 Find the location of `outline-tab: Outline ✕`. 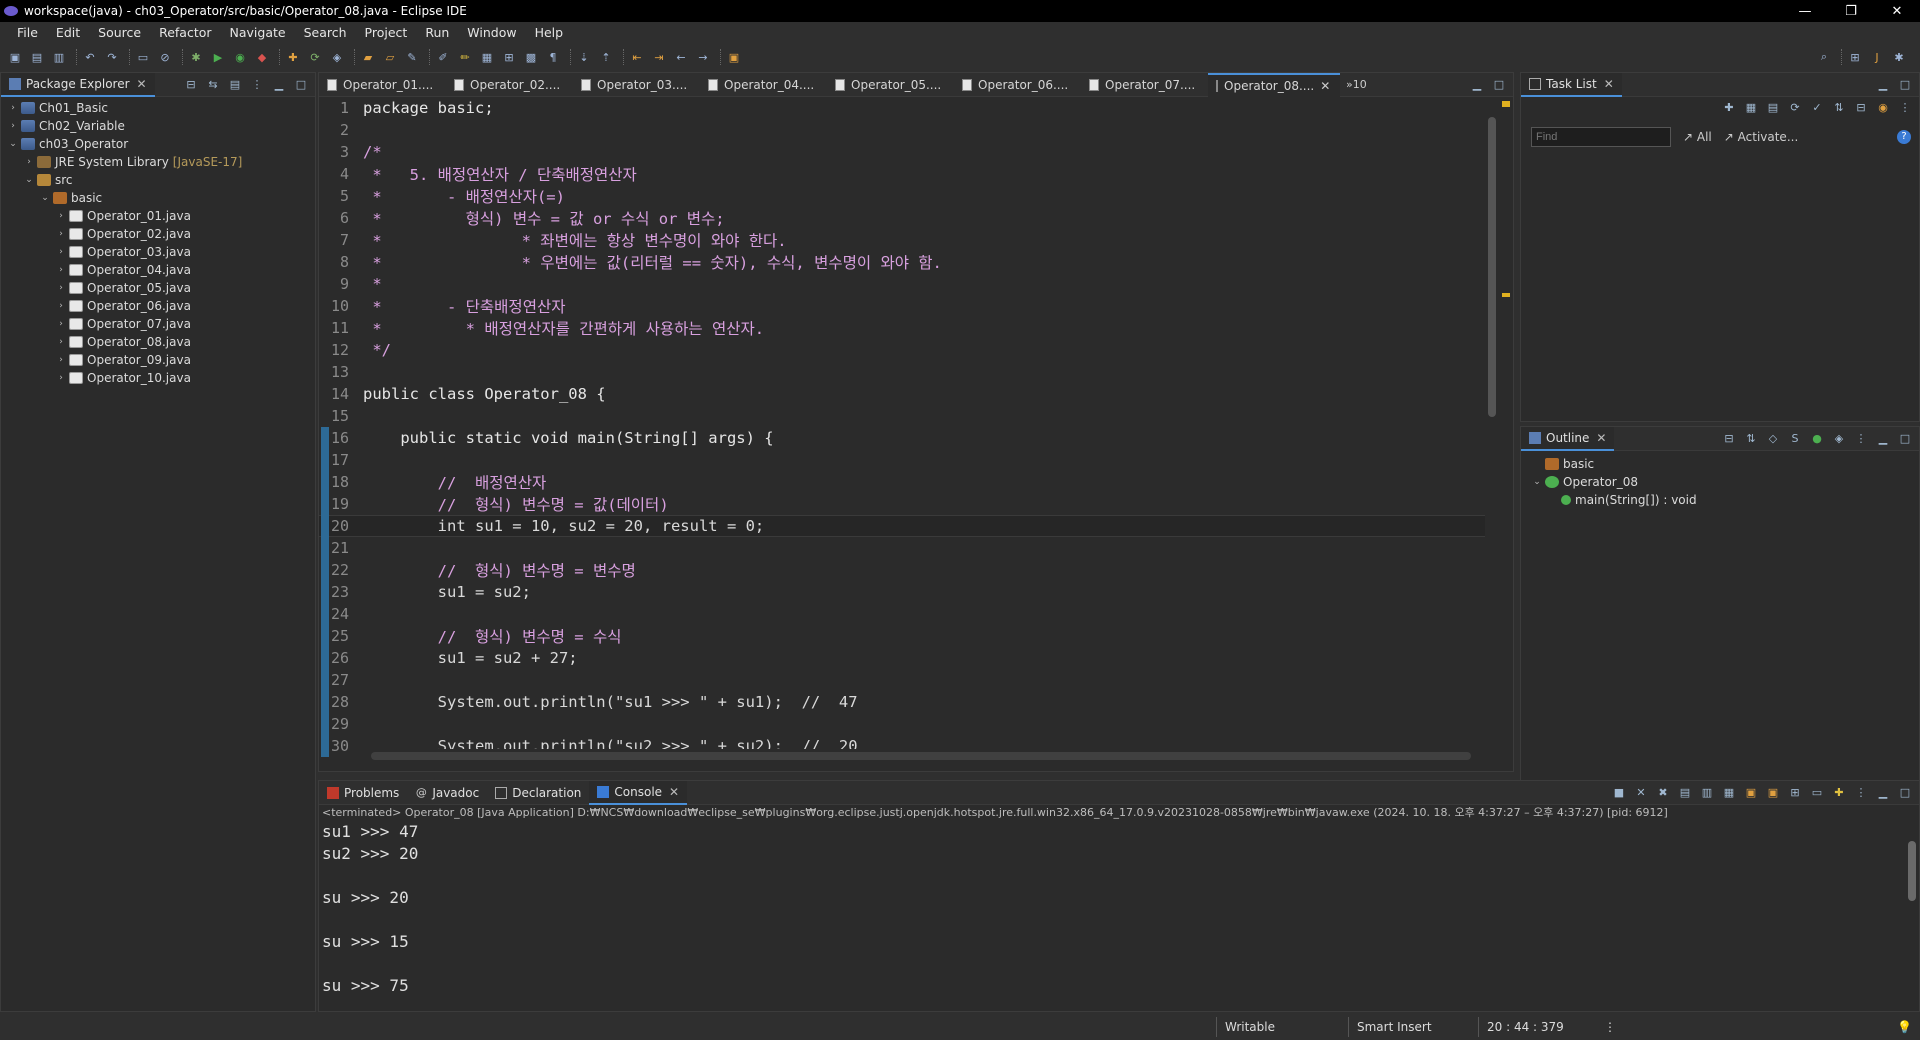

outline-tab: Outline ✕ is located at coordinates (1568, 438).